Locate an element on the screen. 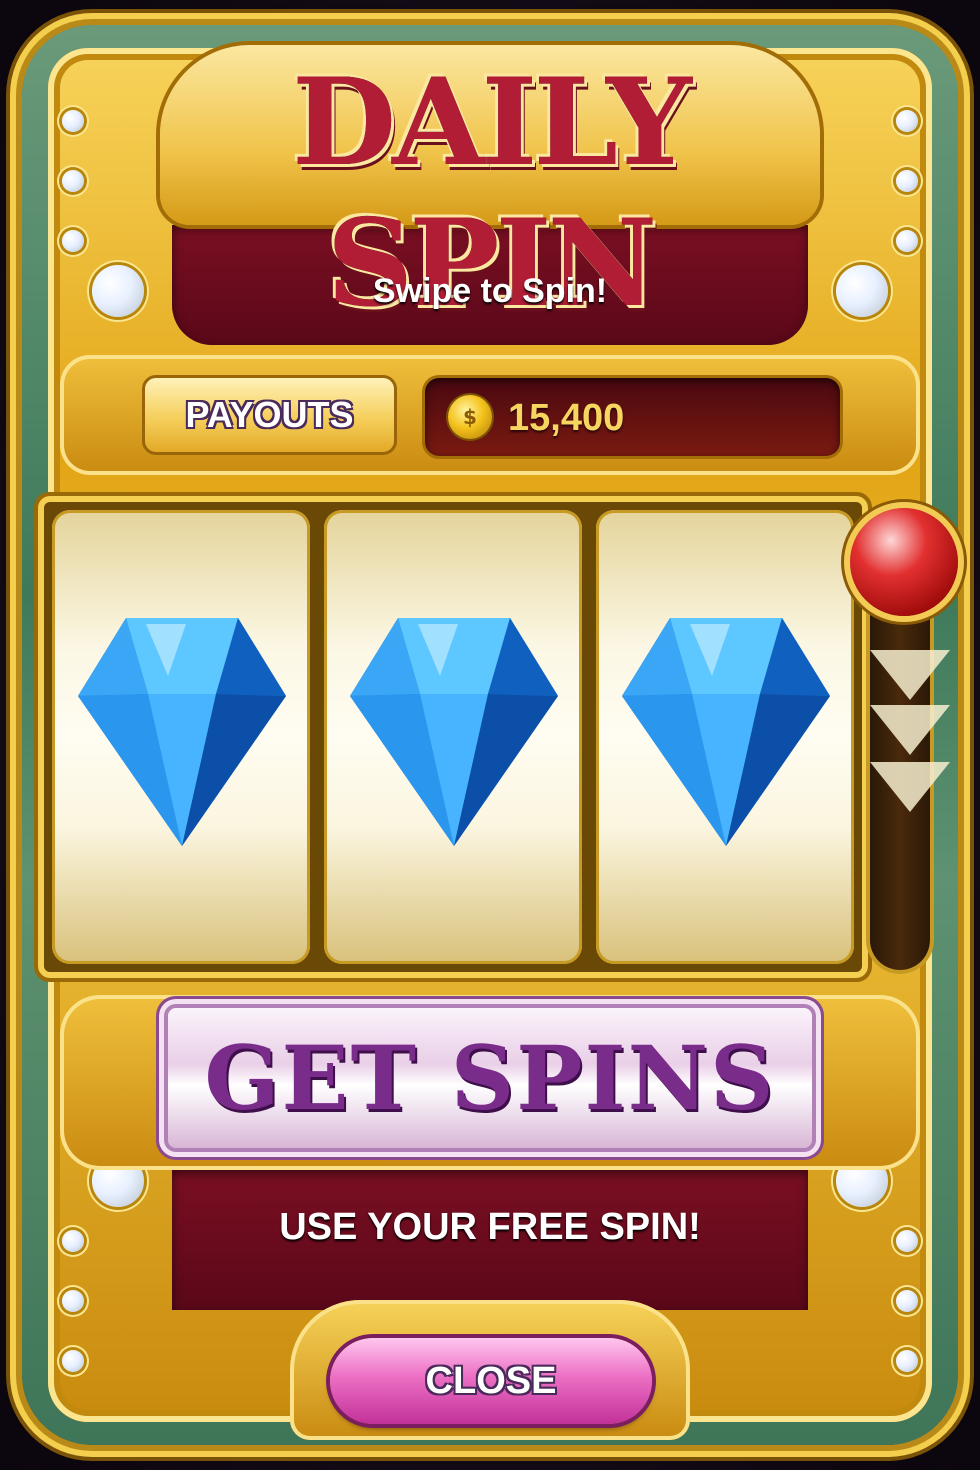 Image resolution: width=980 pixels, height=1470 pixels. free-spin-message: USE YOUR FREE SPIN! is located at coordinates (490, 1227).